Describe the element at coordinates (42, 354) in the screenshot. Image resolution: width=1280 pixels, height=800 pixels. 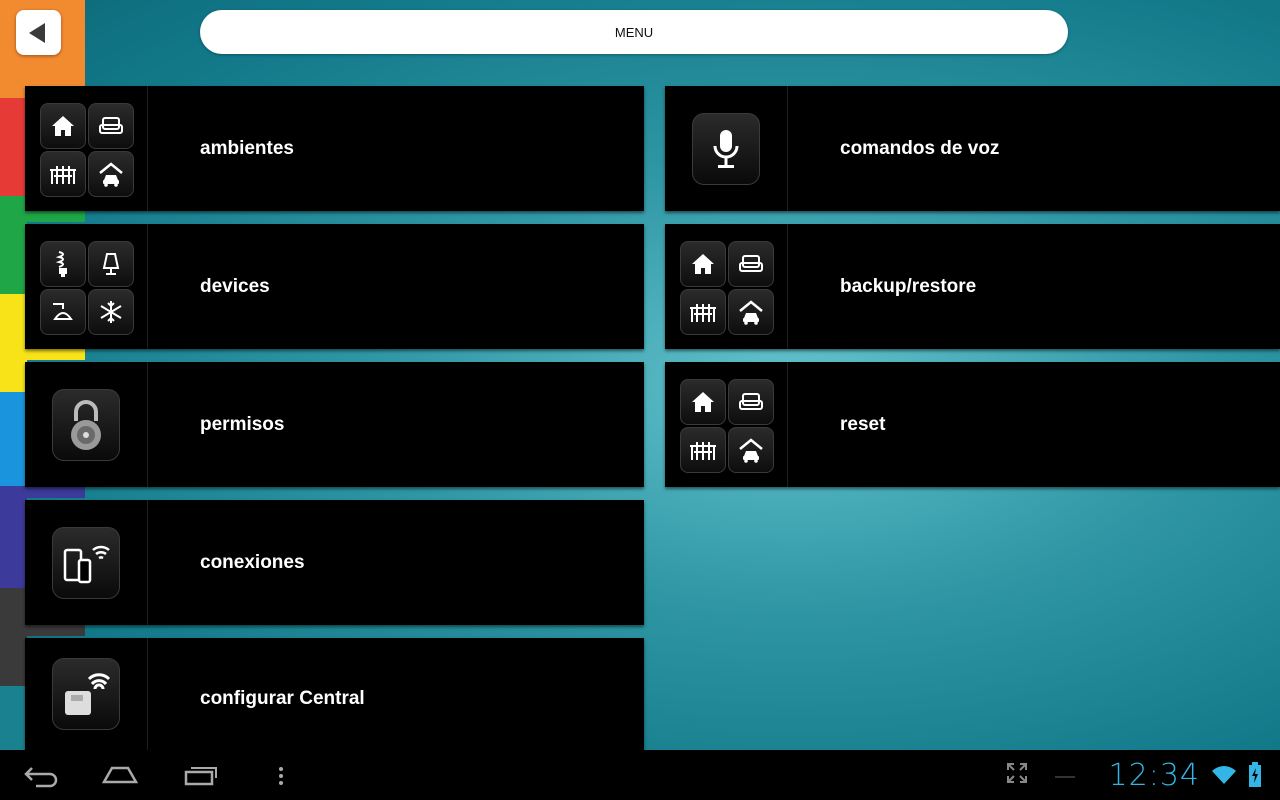
I see `color-ledge-yellow` at that location.